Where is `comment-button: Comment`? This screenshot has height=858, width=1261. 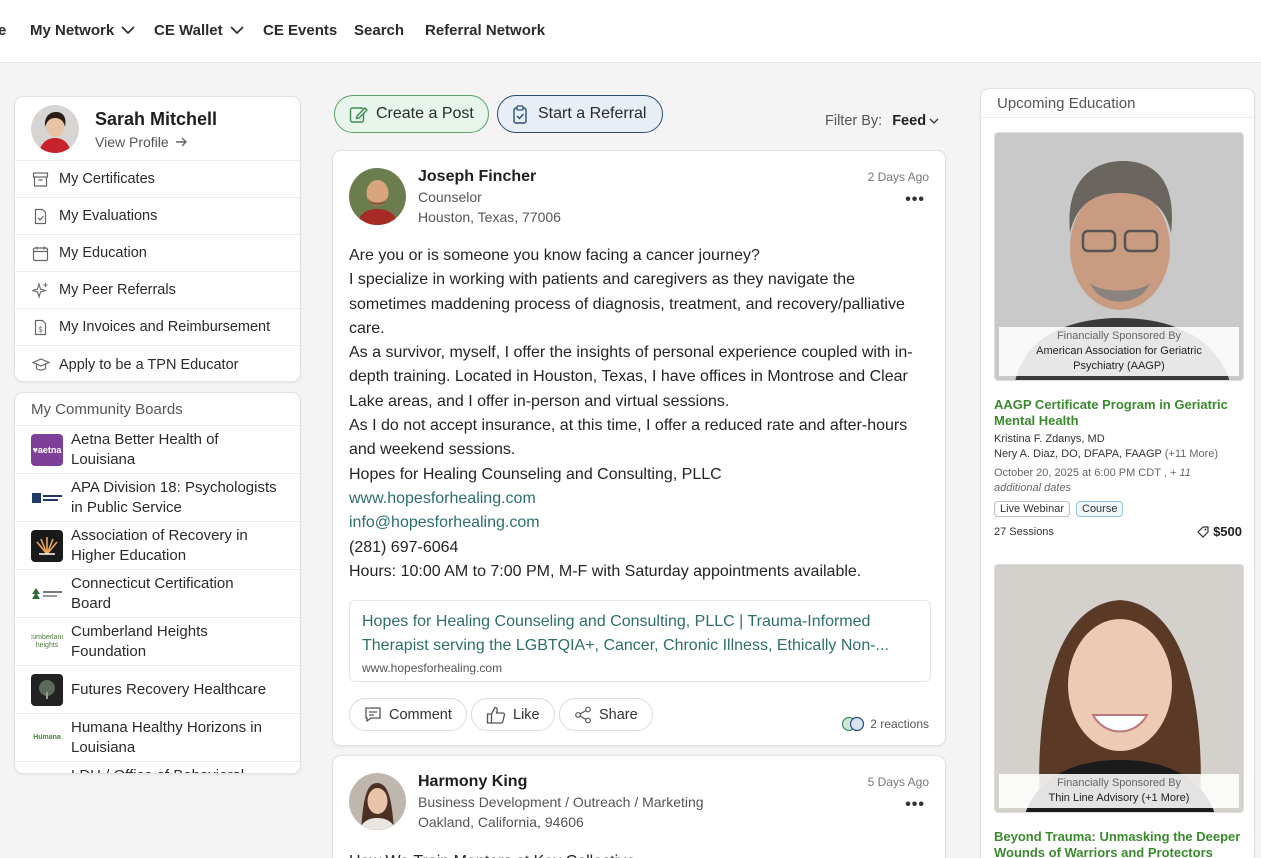 comment-button: Comment is located at coordinates (408, 714).